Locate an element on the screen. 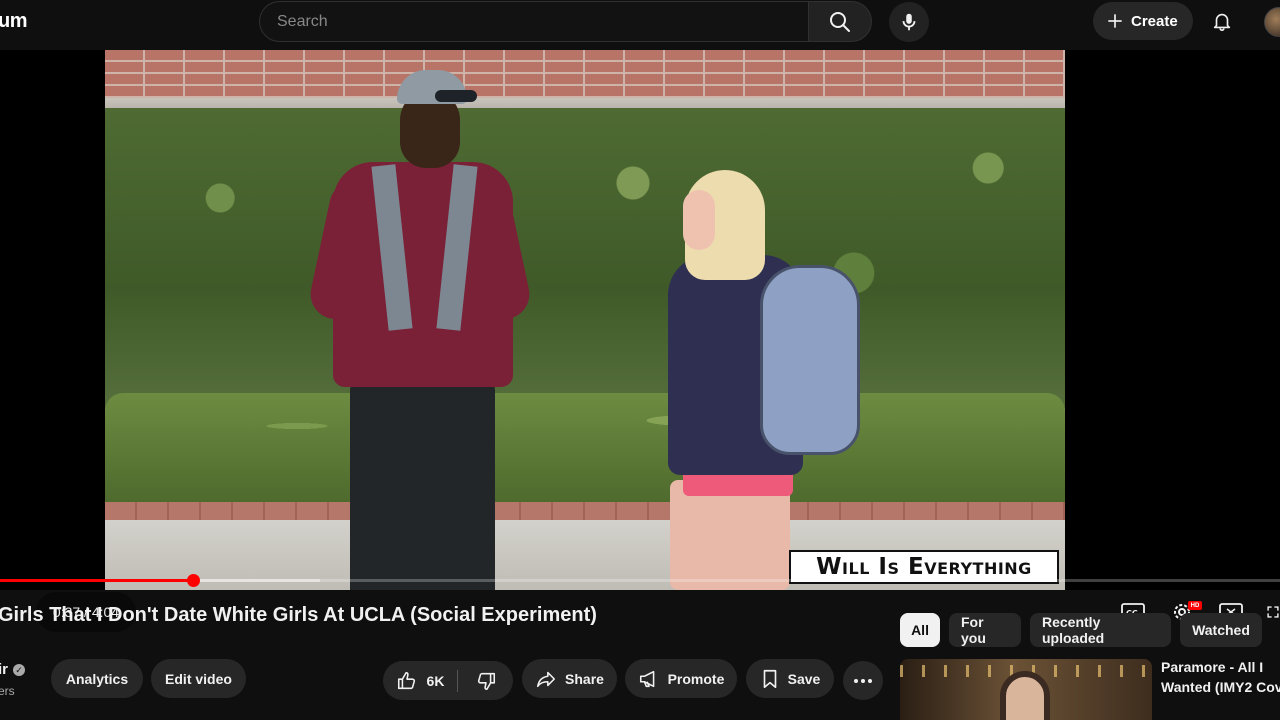 Image resolution: width=1280 pixels, height=720 pixels. share-button: Share is located at coordinates (569, 678).